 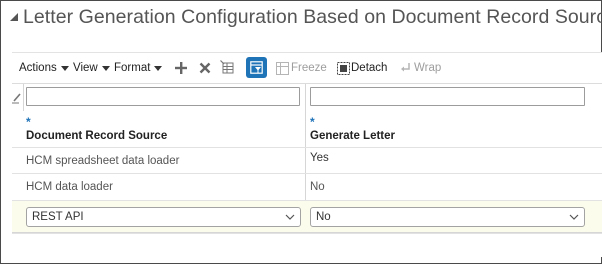 I want to click on cell-generate-letter: Yes, so click(x=319, y=158).